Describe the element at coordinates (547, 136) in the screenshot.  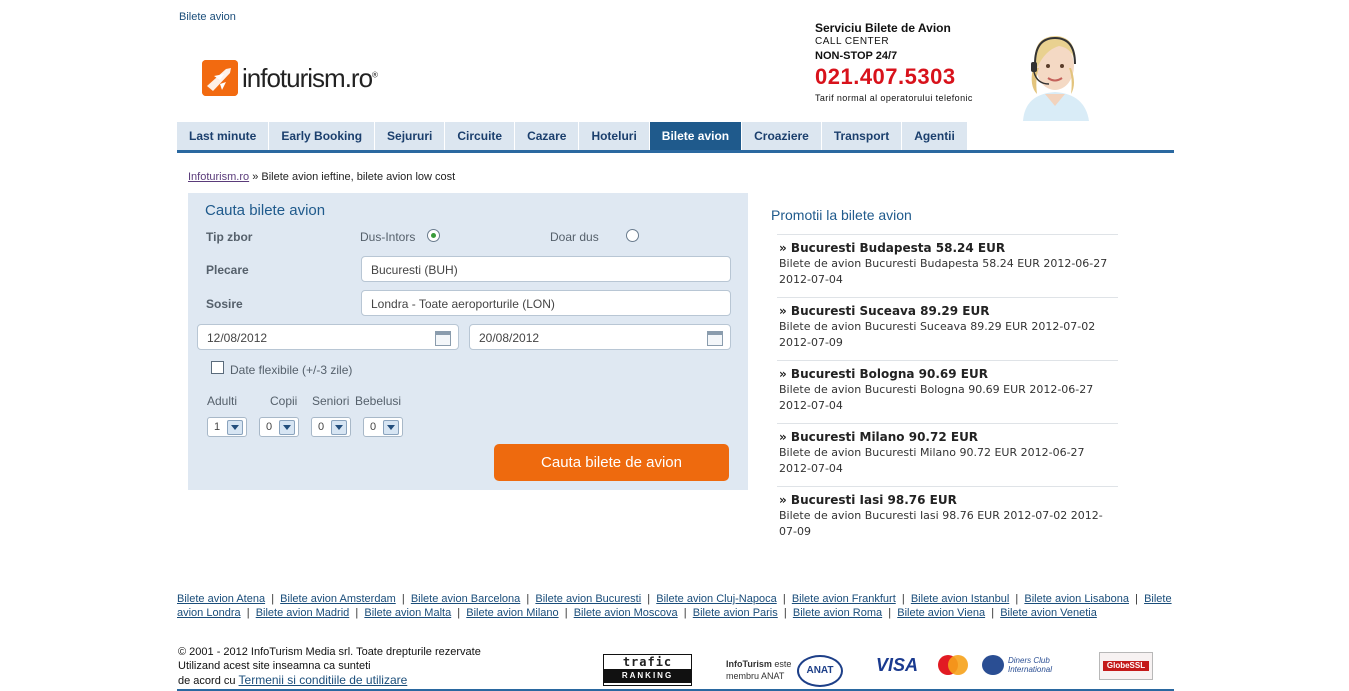
I see `nav-item-cazare: Cazare` at that location.